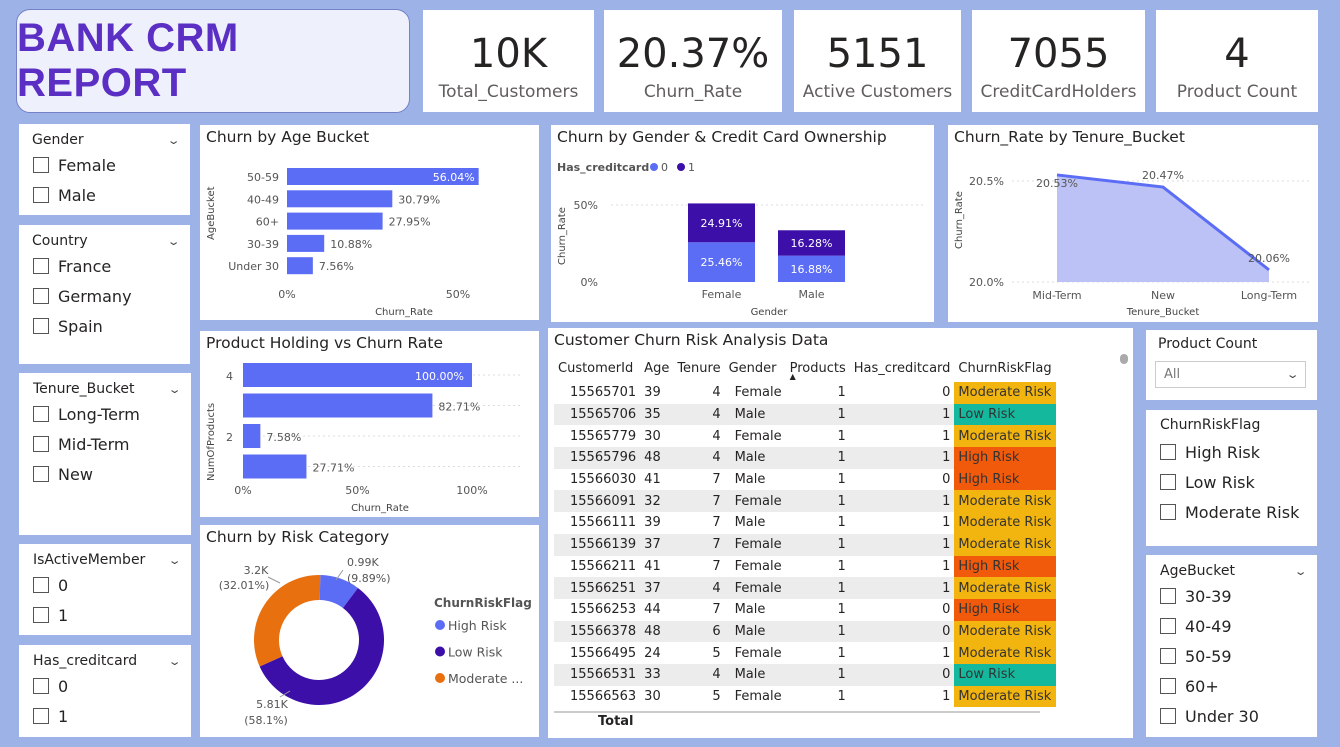 The height and width of the screenshot is (747, 1340). What do you see at coordinates (805, 544) in the screenshot?
I see `table-row: 15566139 37 7 Female 1 1 Moderate Risk` at bounding box center [805, 544].